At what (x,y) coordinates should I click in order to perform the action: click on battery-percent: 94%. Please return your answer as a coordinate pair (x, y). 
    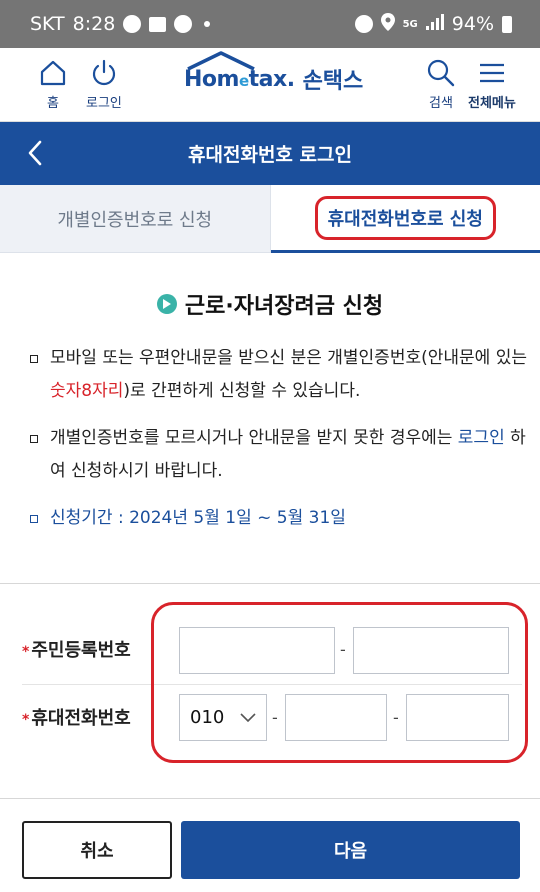
    Looking at the image, I should click on (472, 24).